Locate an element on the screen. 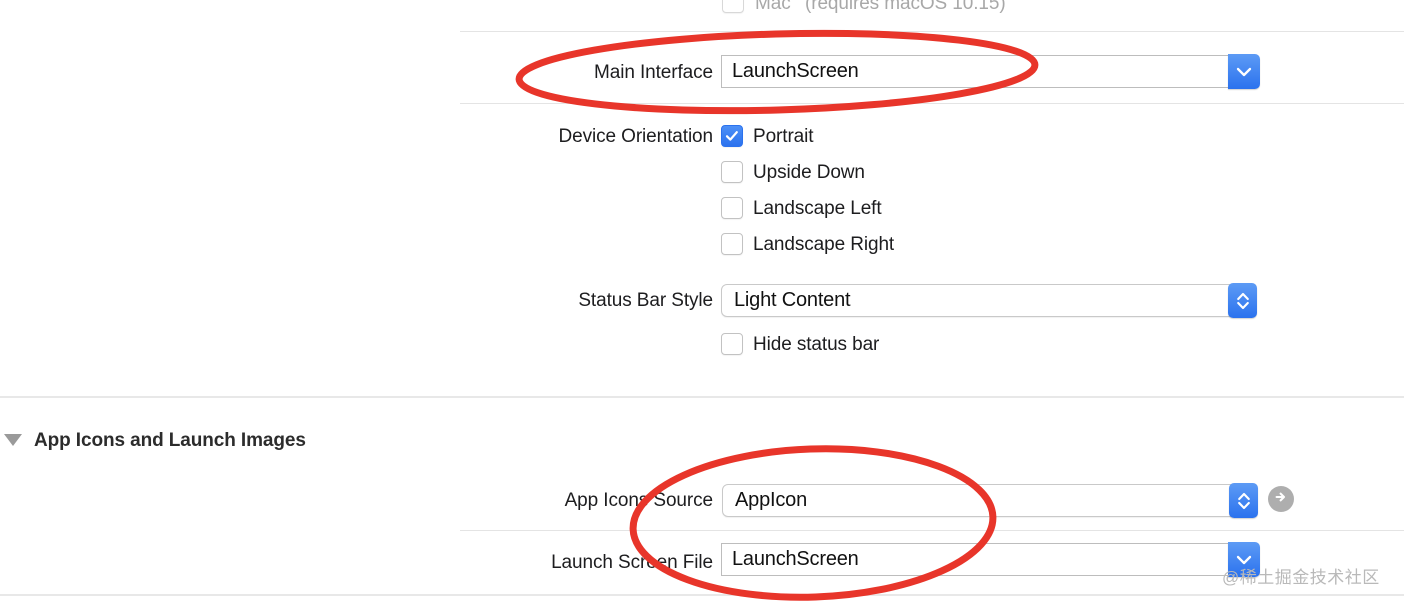 Image resolution: width=1404 pixels, height=602 pixels. status-bar-style-label: Status Bar Style is located at coordinates (645, 300).